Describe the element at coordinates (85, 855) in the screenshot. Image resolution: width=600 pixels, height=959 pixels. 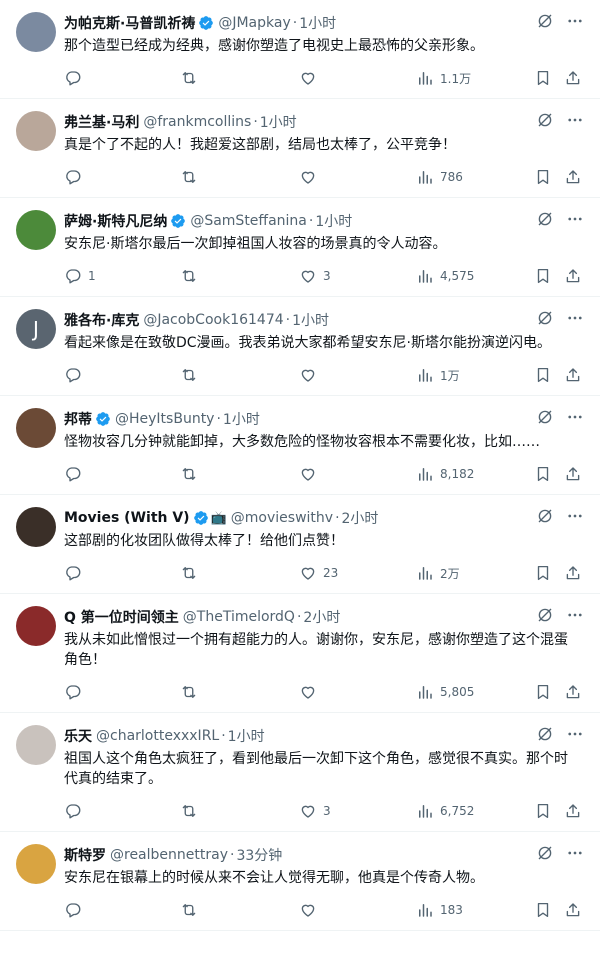
I see `display-name: 斯特罗` at that location.